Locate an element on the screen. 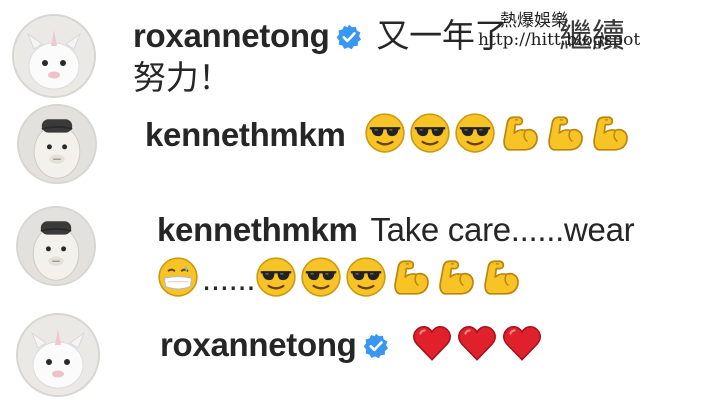  mask-face-emoji is located at coordinates (178, 277).